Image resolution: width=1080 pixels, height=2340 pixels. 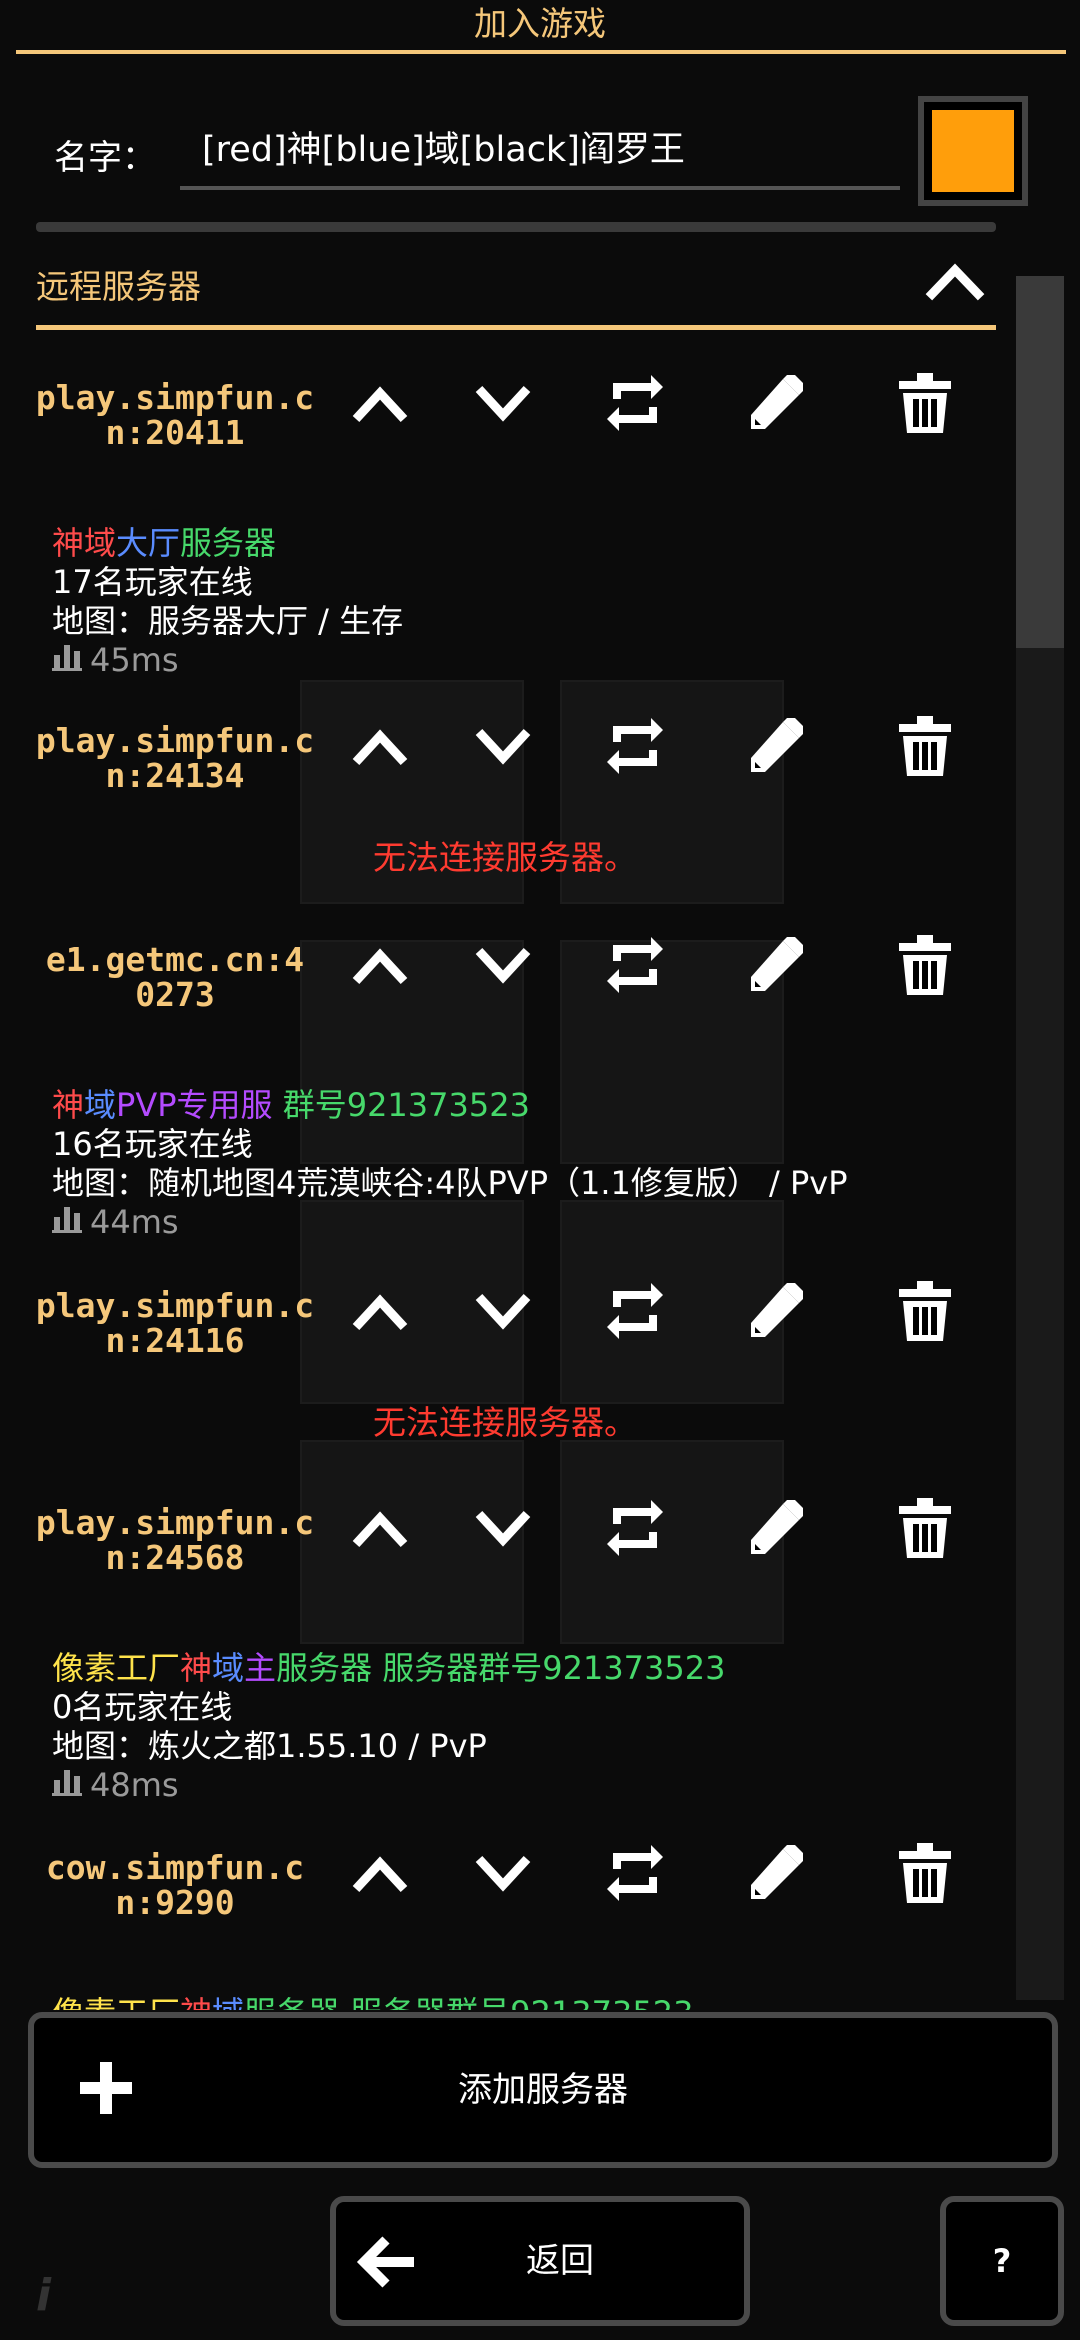 What do you see at coordinates (541, 52) in the screenshot?
I see `title-underline` at bounding box center [541, 52].